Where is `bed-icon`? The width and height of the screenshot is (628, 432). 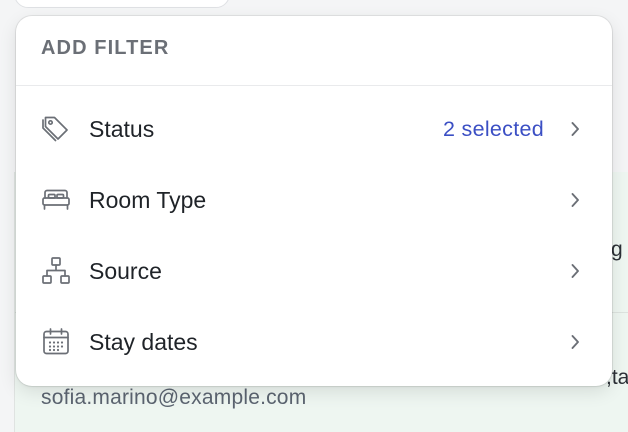 bed-icon is located at coordinates (56, 200).